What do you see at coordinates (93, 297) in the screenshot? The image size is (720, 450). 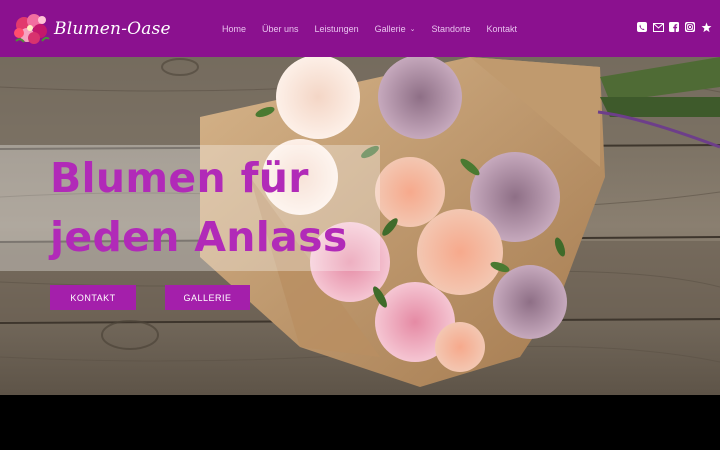 I see `kontakt-button: KONTAKT` at bounding box center [93, 297].